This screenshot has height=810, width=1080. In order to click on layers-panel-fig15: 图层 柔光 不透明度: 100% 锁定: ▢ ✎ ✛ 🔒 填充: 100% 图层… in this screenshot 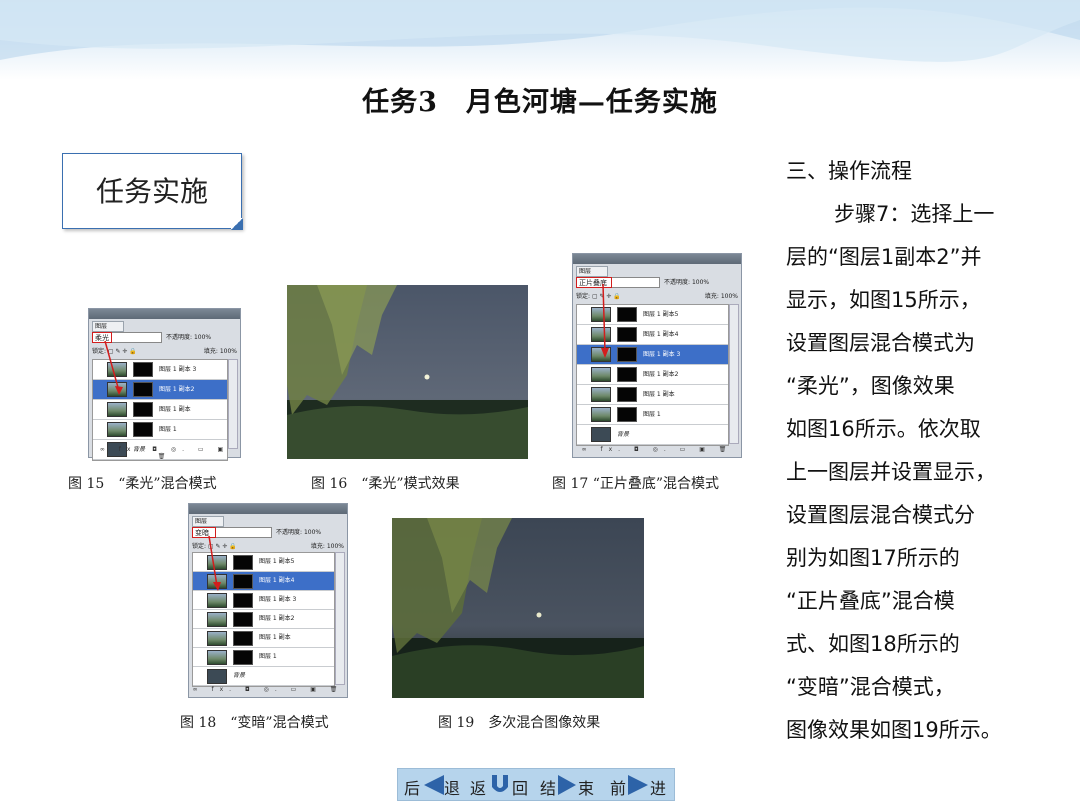, I will do `click(164, 384)`.